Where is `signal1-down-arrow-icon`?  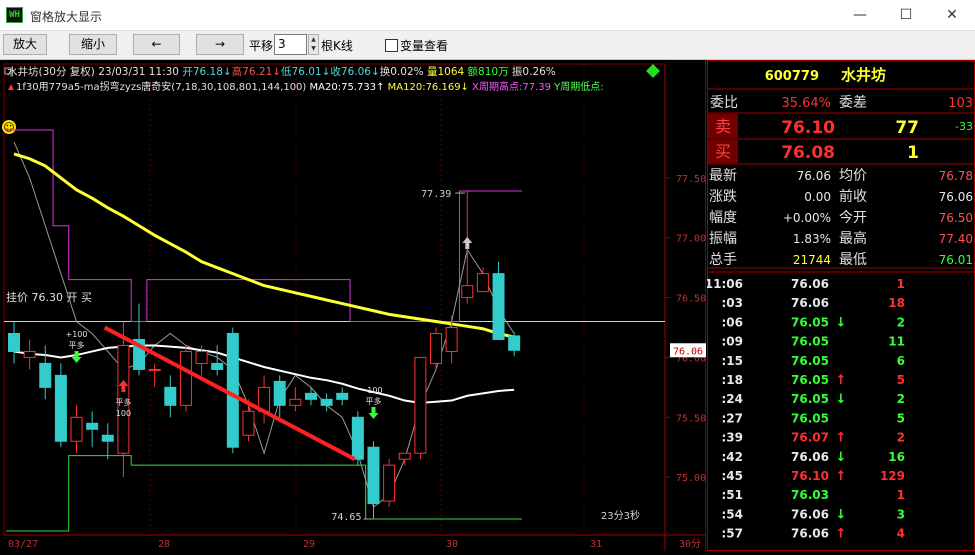 signal1-down-arrow-icon is located at coordinates (76, 357).